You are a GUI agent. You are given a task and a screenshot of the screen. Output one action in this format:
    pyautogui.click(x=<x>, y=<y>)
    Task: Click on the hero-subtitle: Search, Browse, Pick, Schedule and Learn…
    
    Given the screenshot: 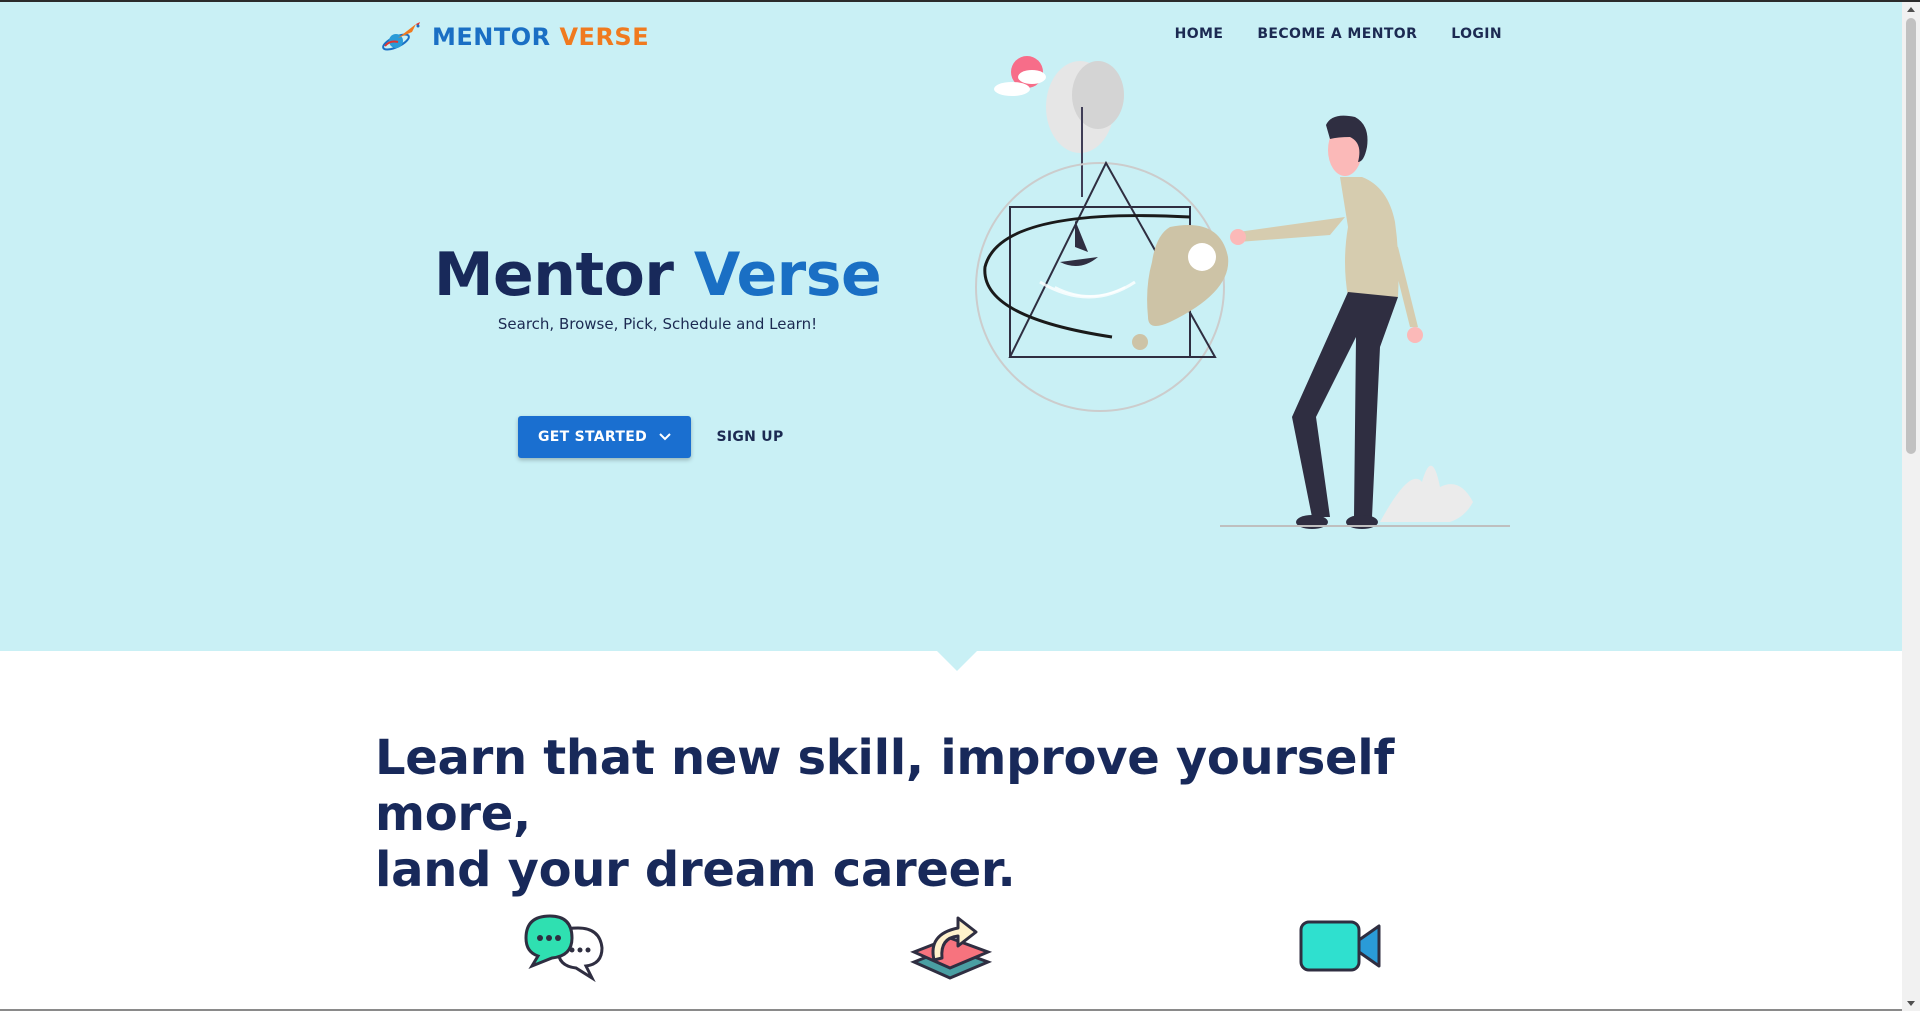 What is the action you would take?
    pyautogui.click(x=657, y=324)
    